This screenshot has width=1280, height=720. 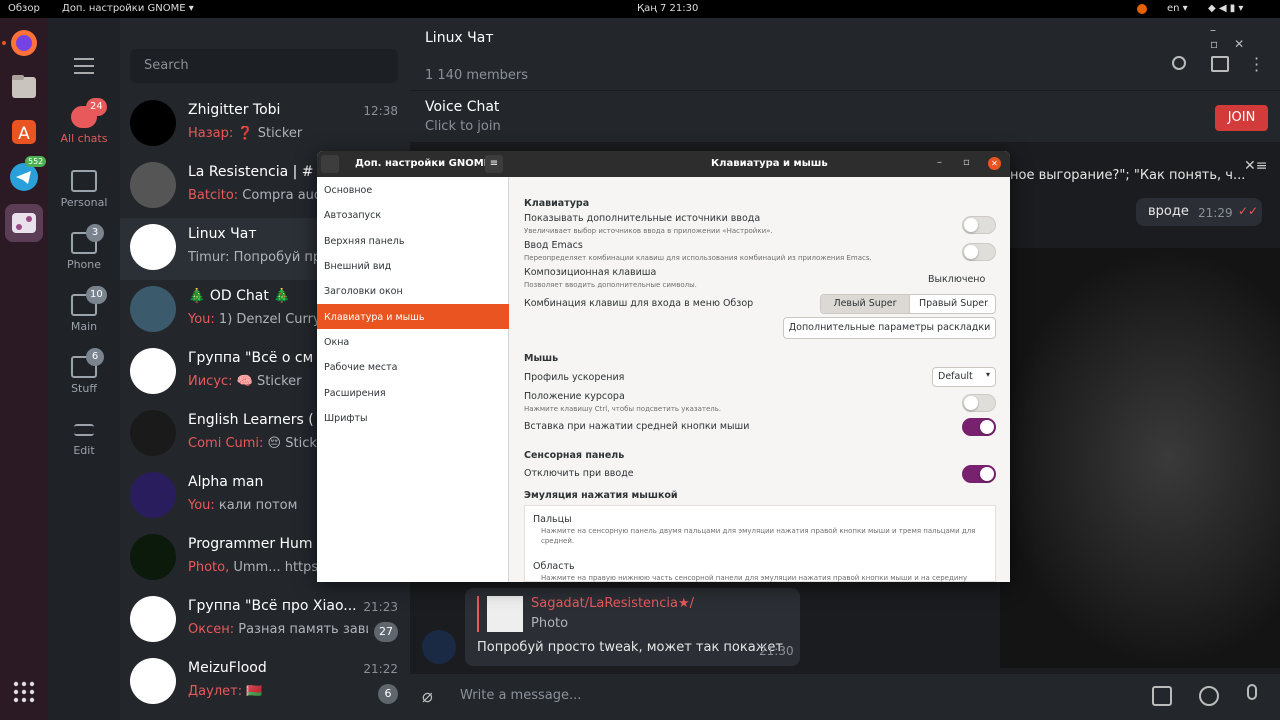 I want to click on voice-chat-bar: Voice Chat Click to join JOIN, so click(x=845, y=116).